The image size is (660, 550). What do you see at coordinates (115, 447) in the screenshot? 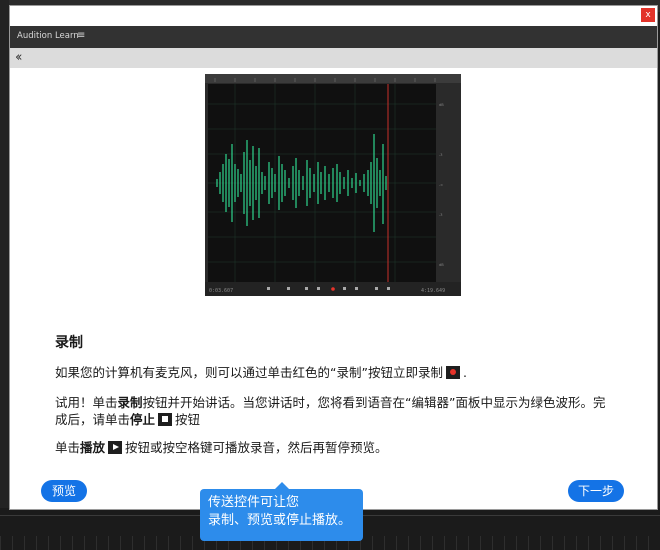
I see `play-icon` at bounding box center [115, 447].